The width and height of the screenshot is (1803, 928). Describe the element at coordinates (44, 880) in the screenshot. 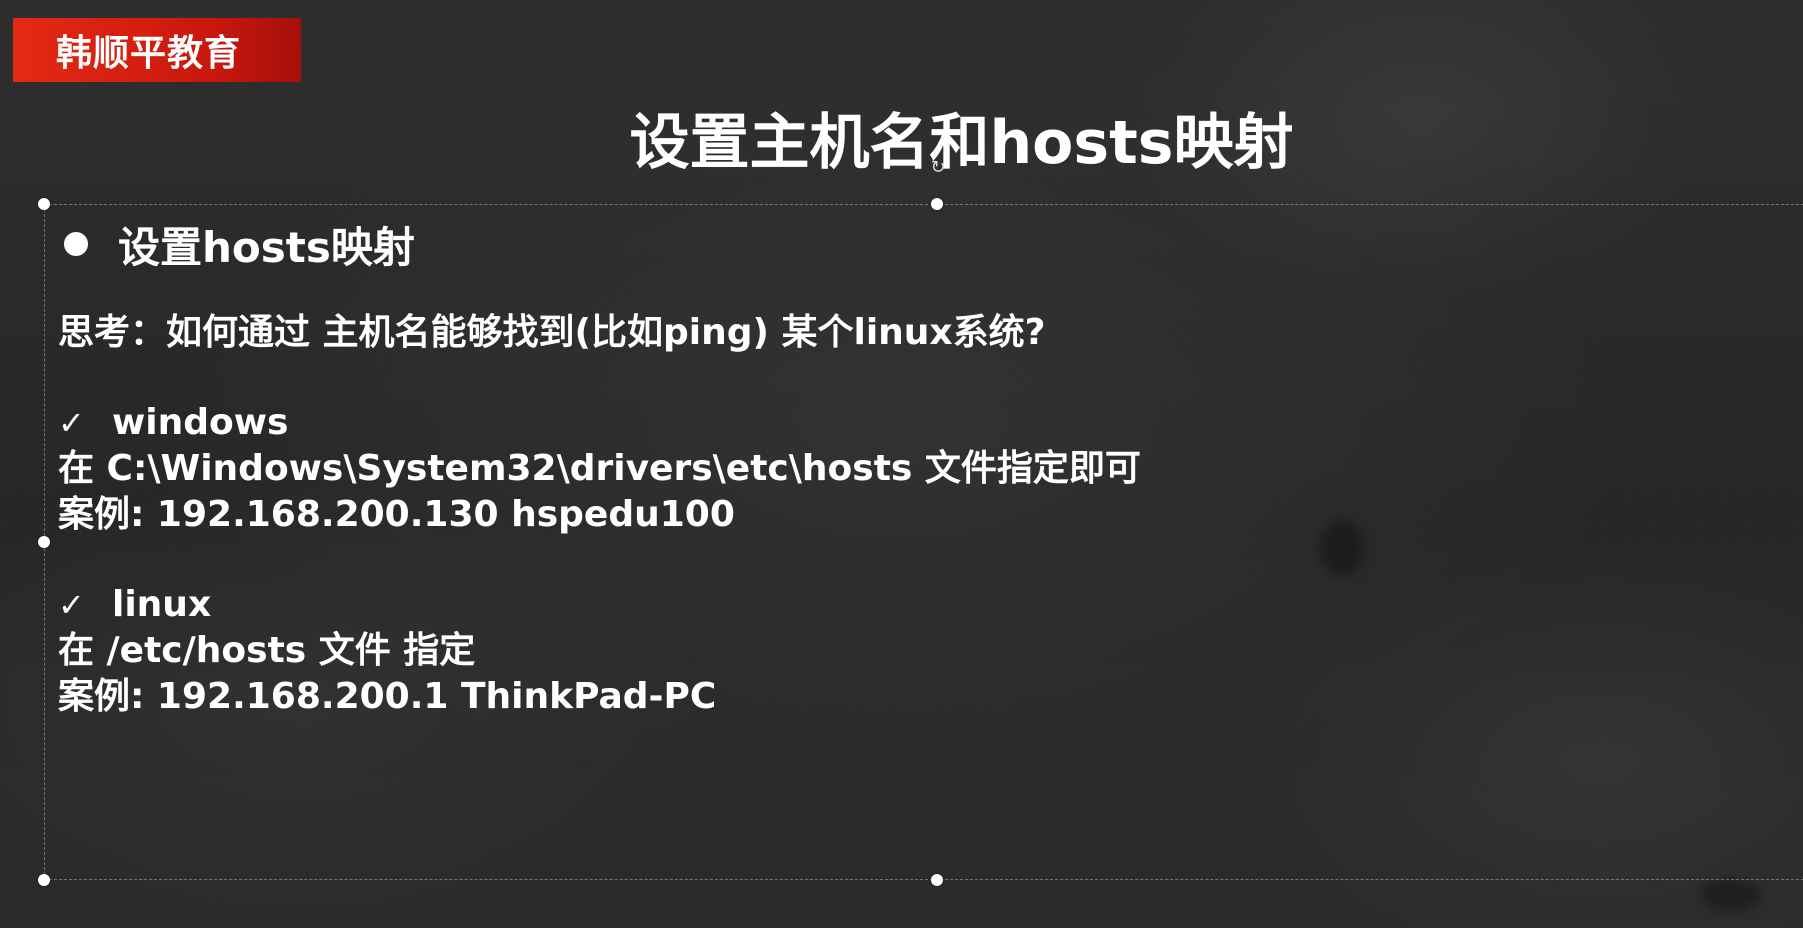

I see `resize-handle-bottom-left` at that location.